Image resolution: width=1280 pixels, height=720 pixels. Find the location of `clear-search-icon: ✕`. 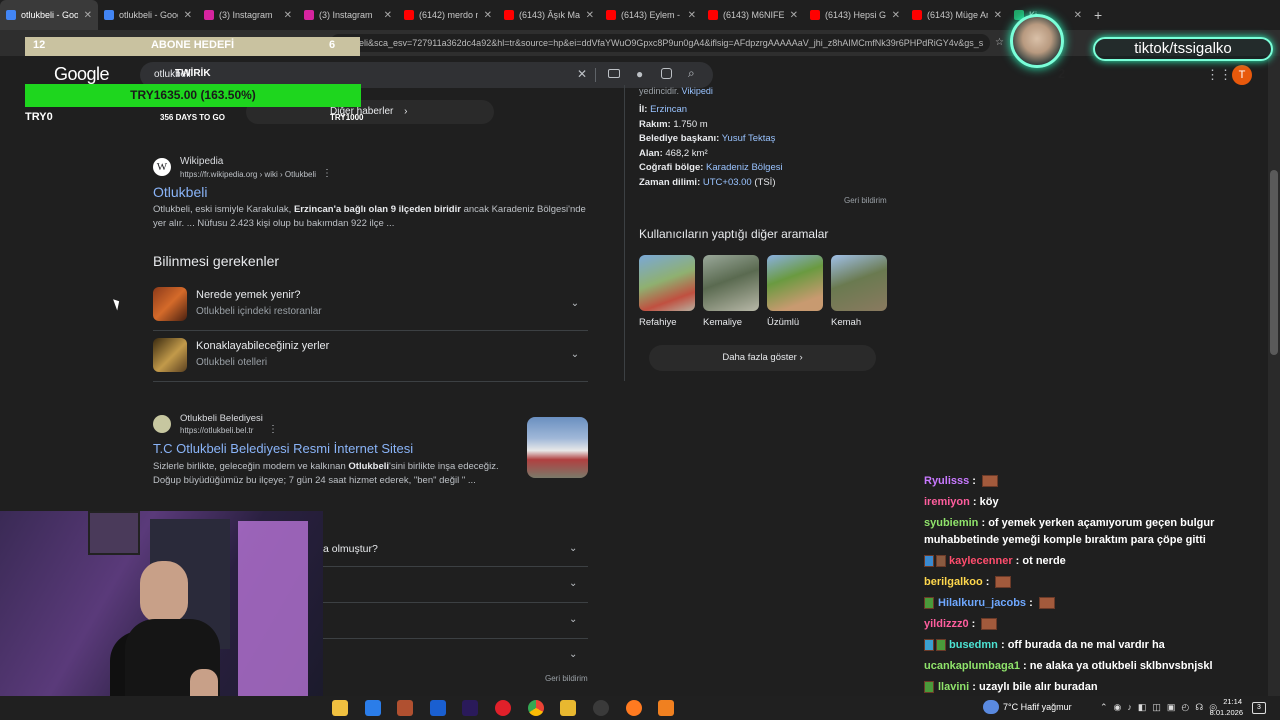

clear-search-icon: ✕ is located at coordinates (582, 74).